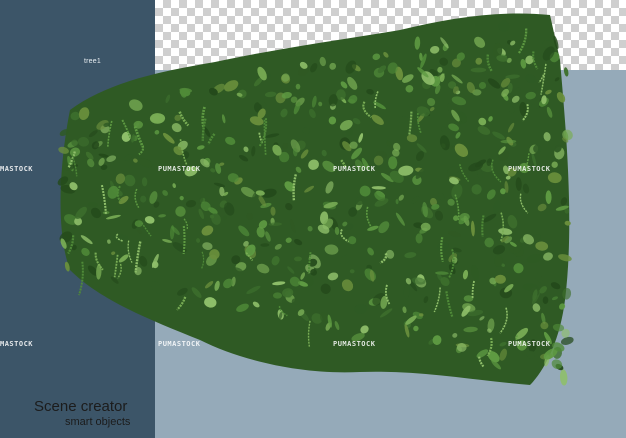 The height and width of the screenshot is (438, 626). I want to click on brand-title: Scene creator, so click(81, 406).